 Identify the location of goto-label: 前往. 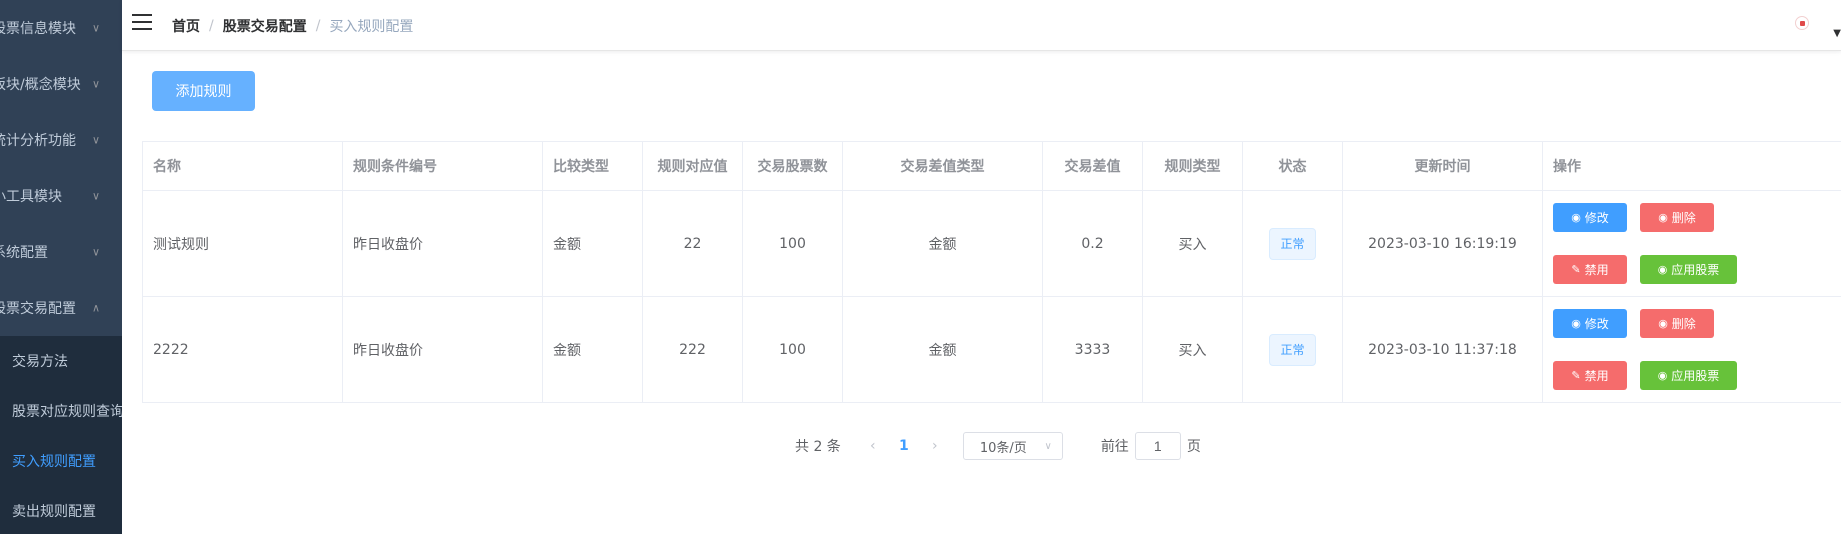
(1114, 447).